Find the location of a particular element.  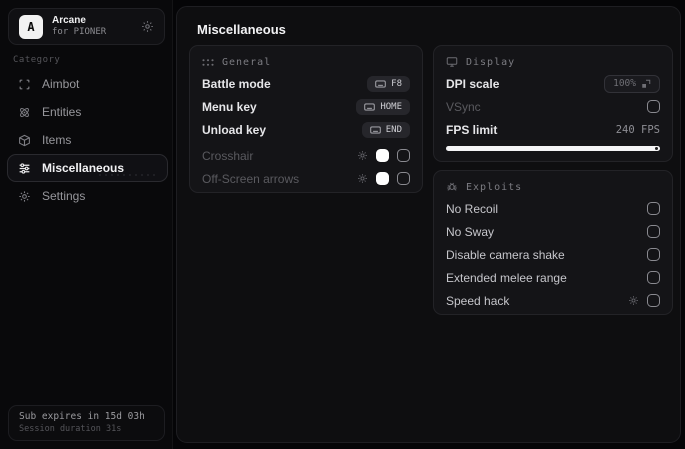

crosshair-row: Crosshair is located at coordinates (306, 155).